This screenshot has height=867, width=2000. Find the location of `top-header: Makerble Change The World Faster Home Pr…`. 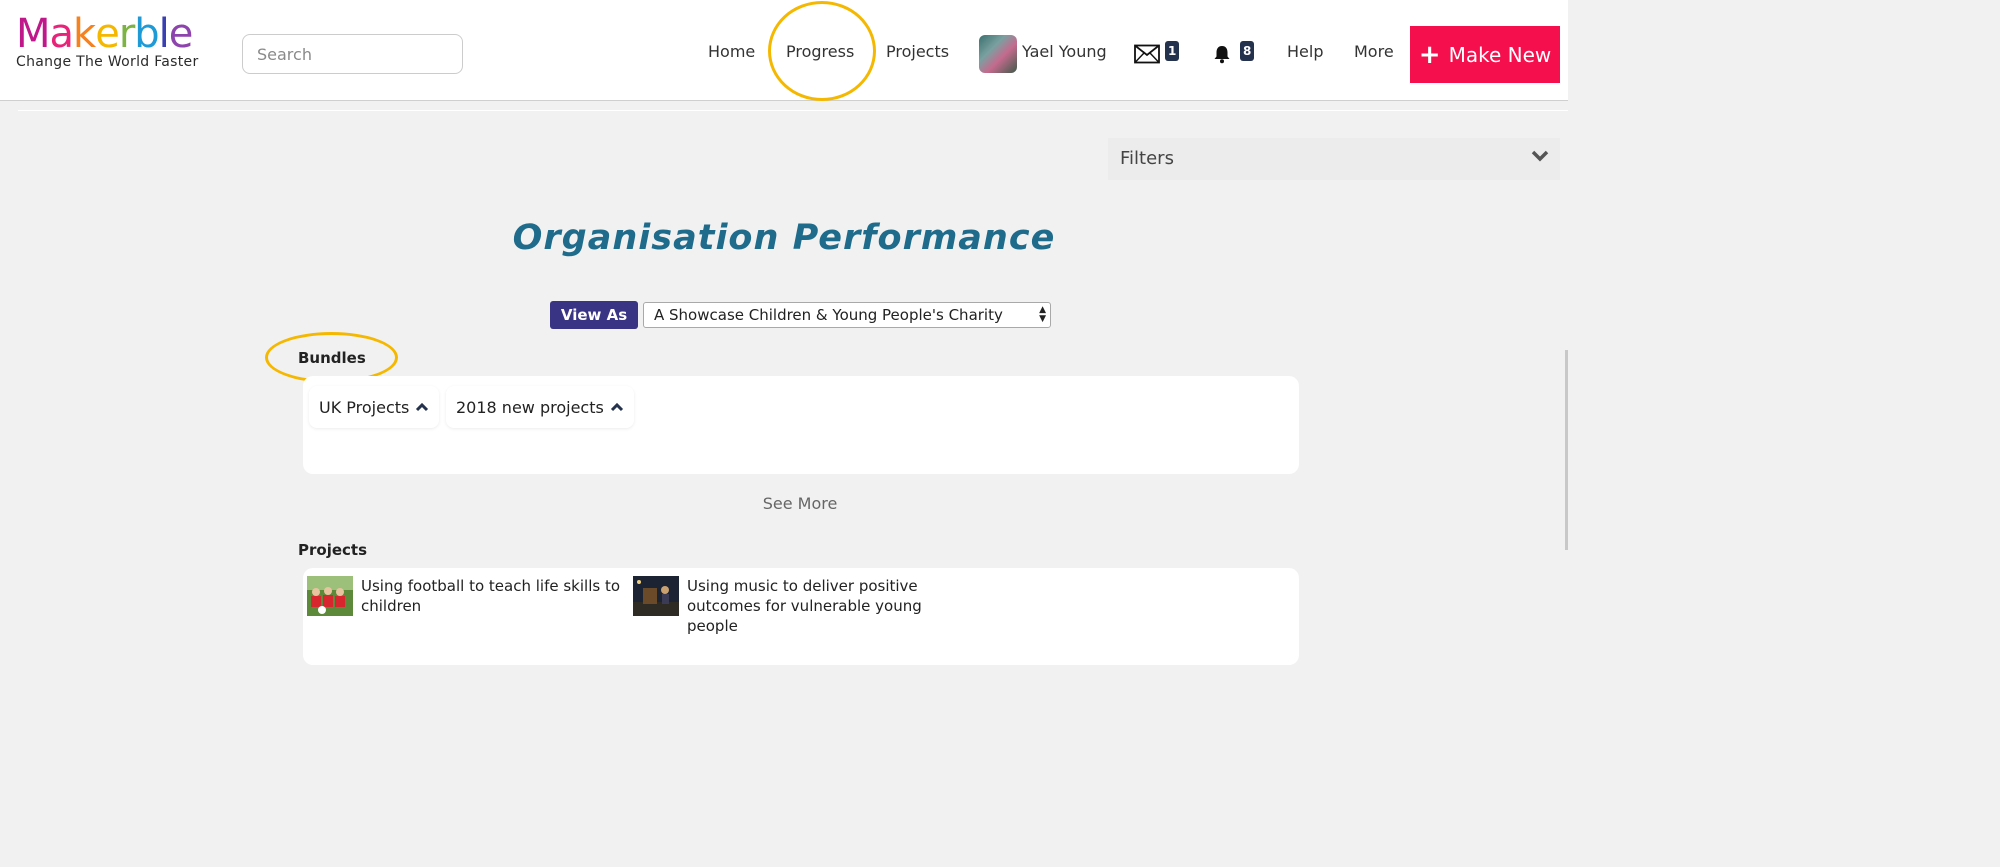

top-header: Makerble Change The World Faster Home Pr… is located at coordinates (784, 50).